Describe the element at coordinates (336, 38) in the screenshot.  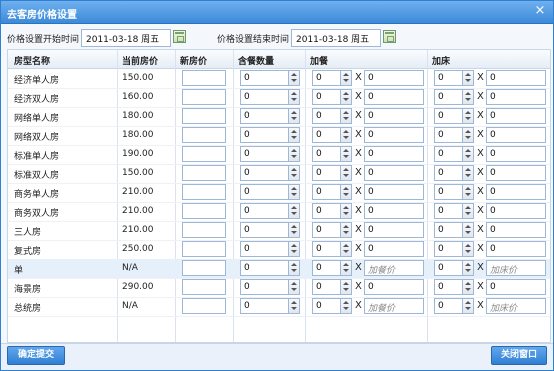
I see `end-date-input: 2011-03-18 周五` at that location.